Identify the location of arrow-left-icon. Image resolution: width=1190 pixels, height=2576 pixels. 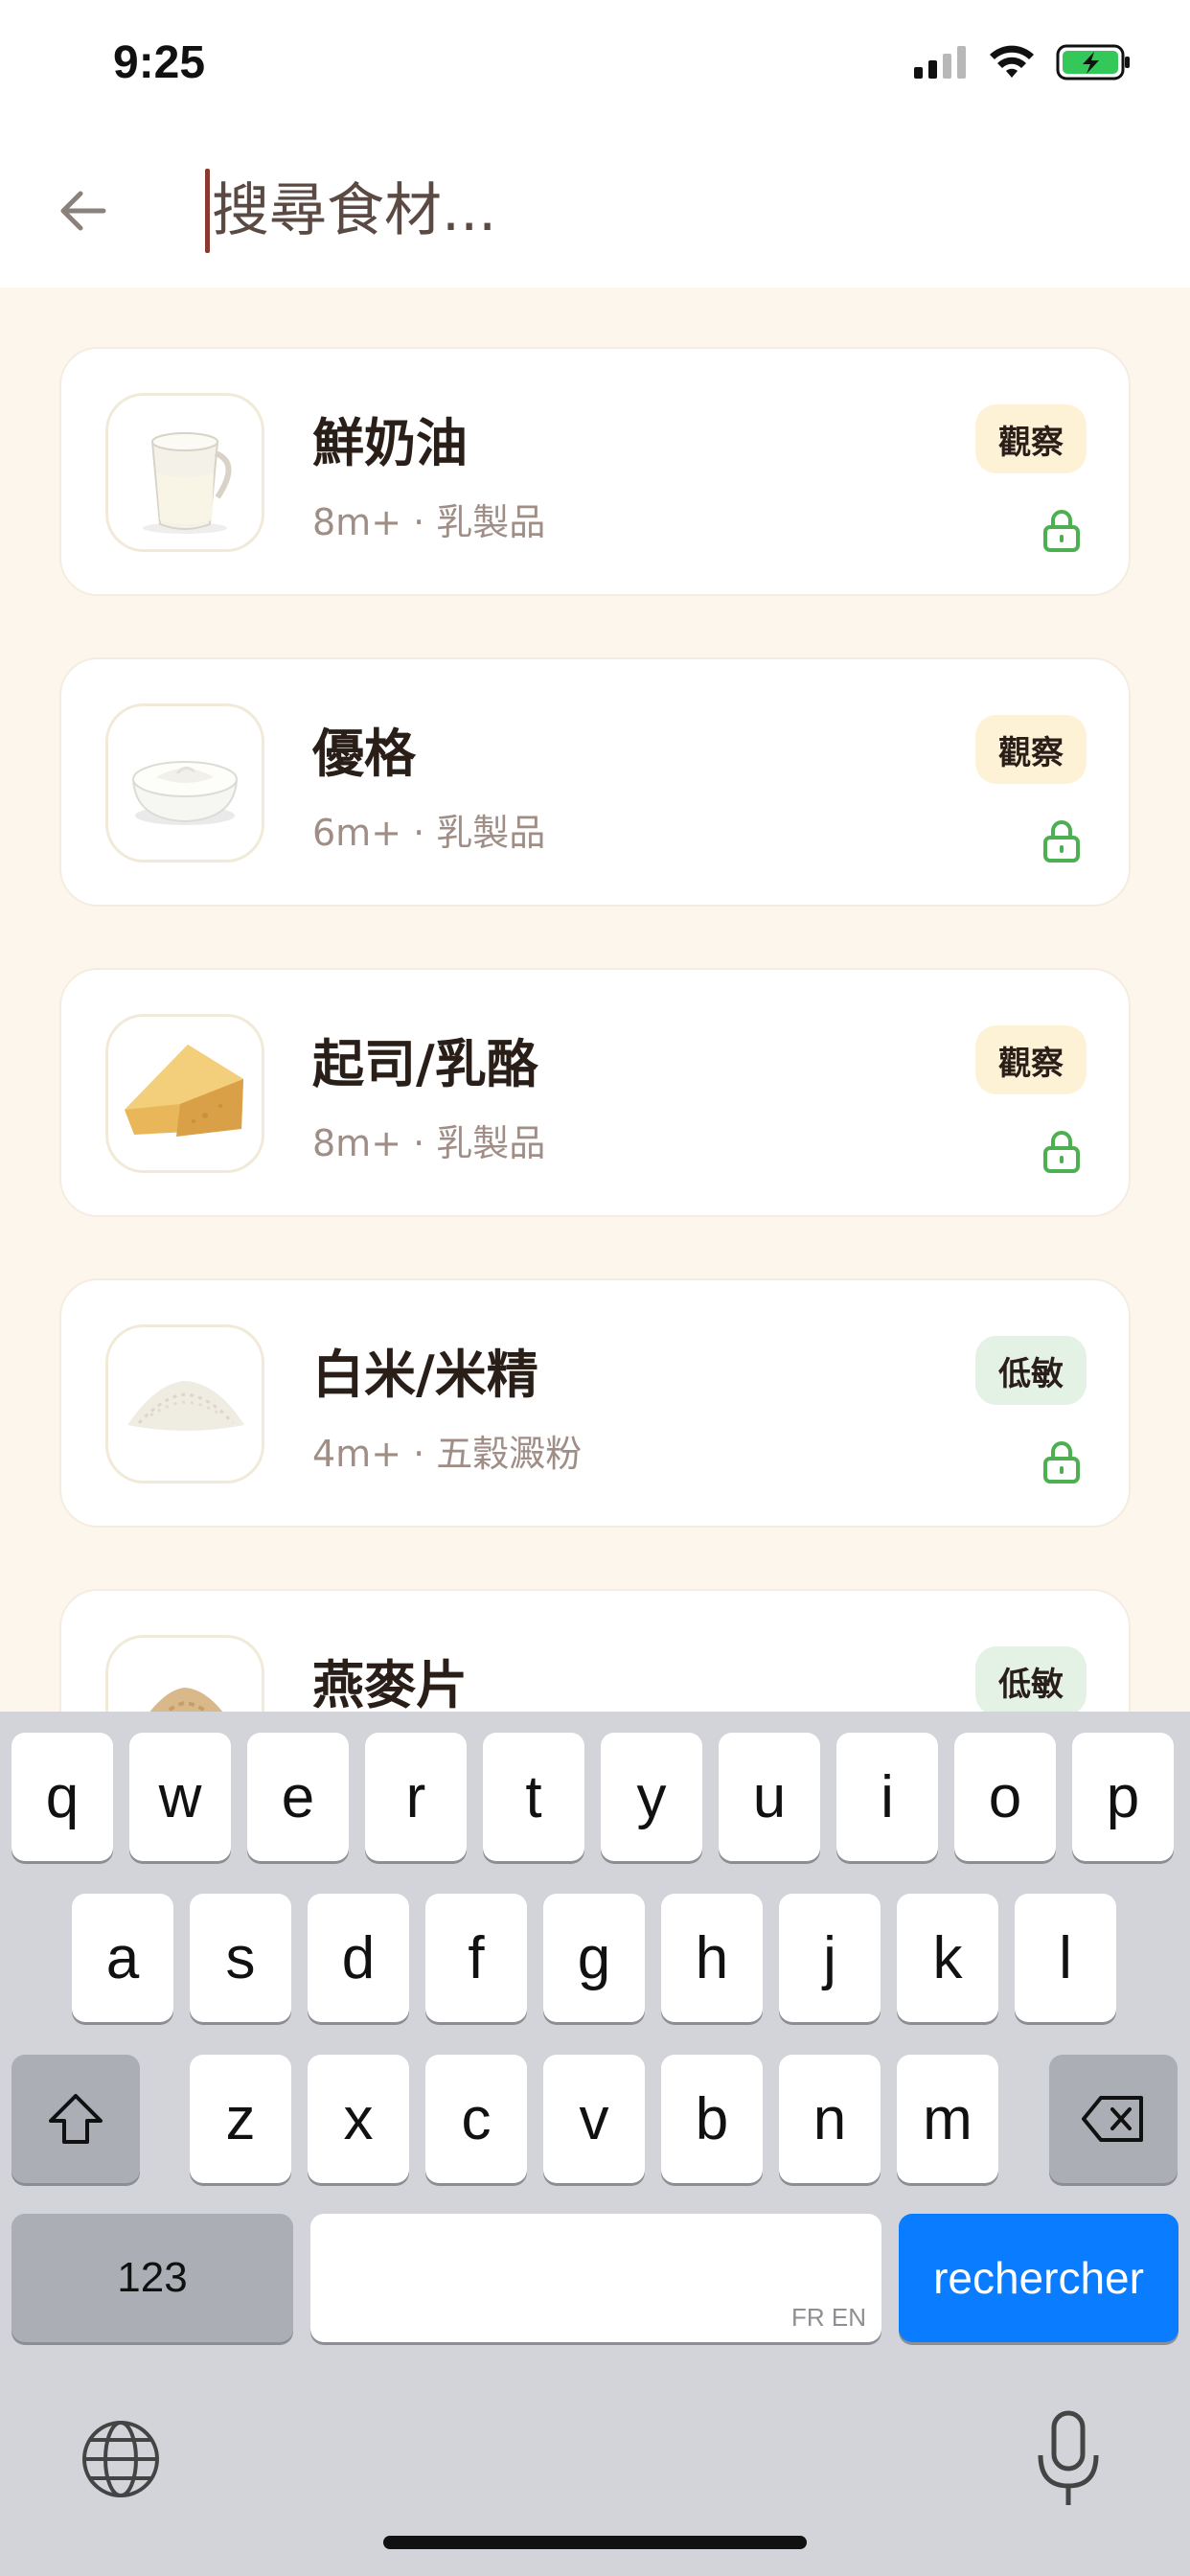
(83, 211).